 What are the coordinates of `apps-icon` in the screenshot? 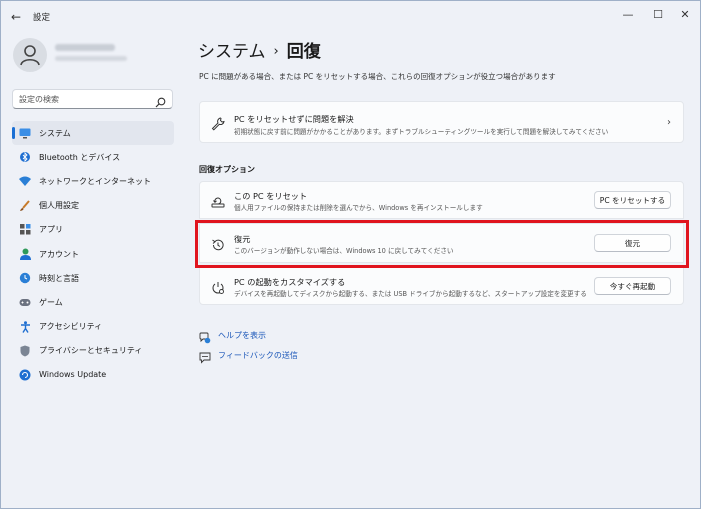 It's located at (25, 230).